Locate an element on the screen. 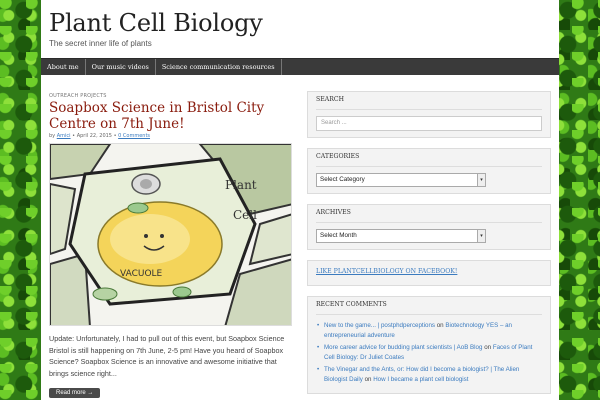 The height and width of the screenshot is (400, 600). post-comments-link: 0 Comments is located at coordinates (134, 136).